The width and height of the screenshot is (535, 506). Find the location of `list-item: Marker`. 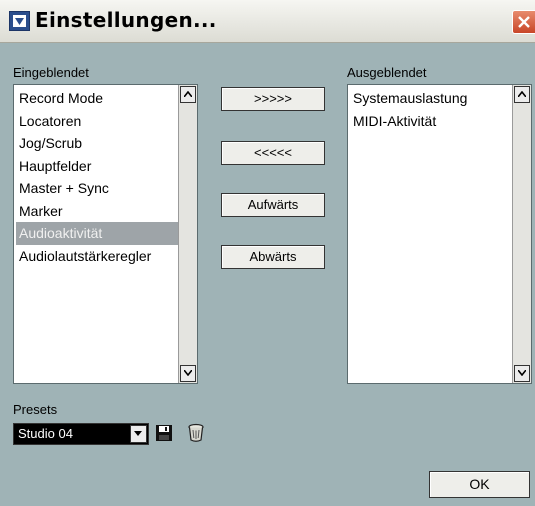

list-item: Marker is located at coordinates (97, 211).